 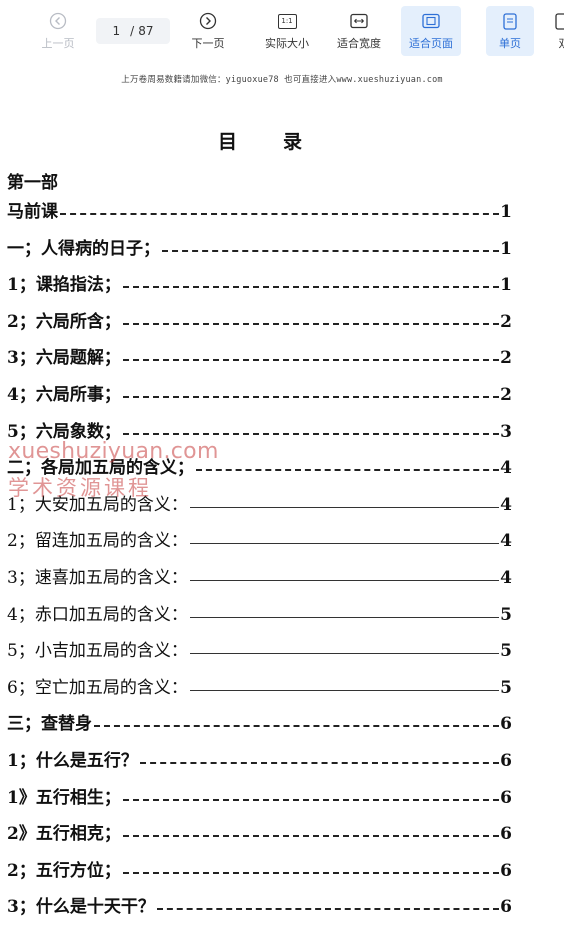 What do you see at coordinates (259, 539) in the screenshot?
I see `toc-entry: 2；留连加五局的含义： 4` at bounding box center [259, 539].